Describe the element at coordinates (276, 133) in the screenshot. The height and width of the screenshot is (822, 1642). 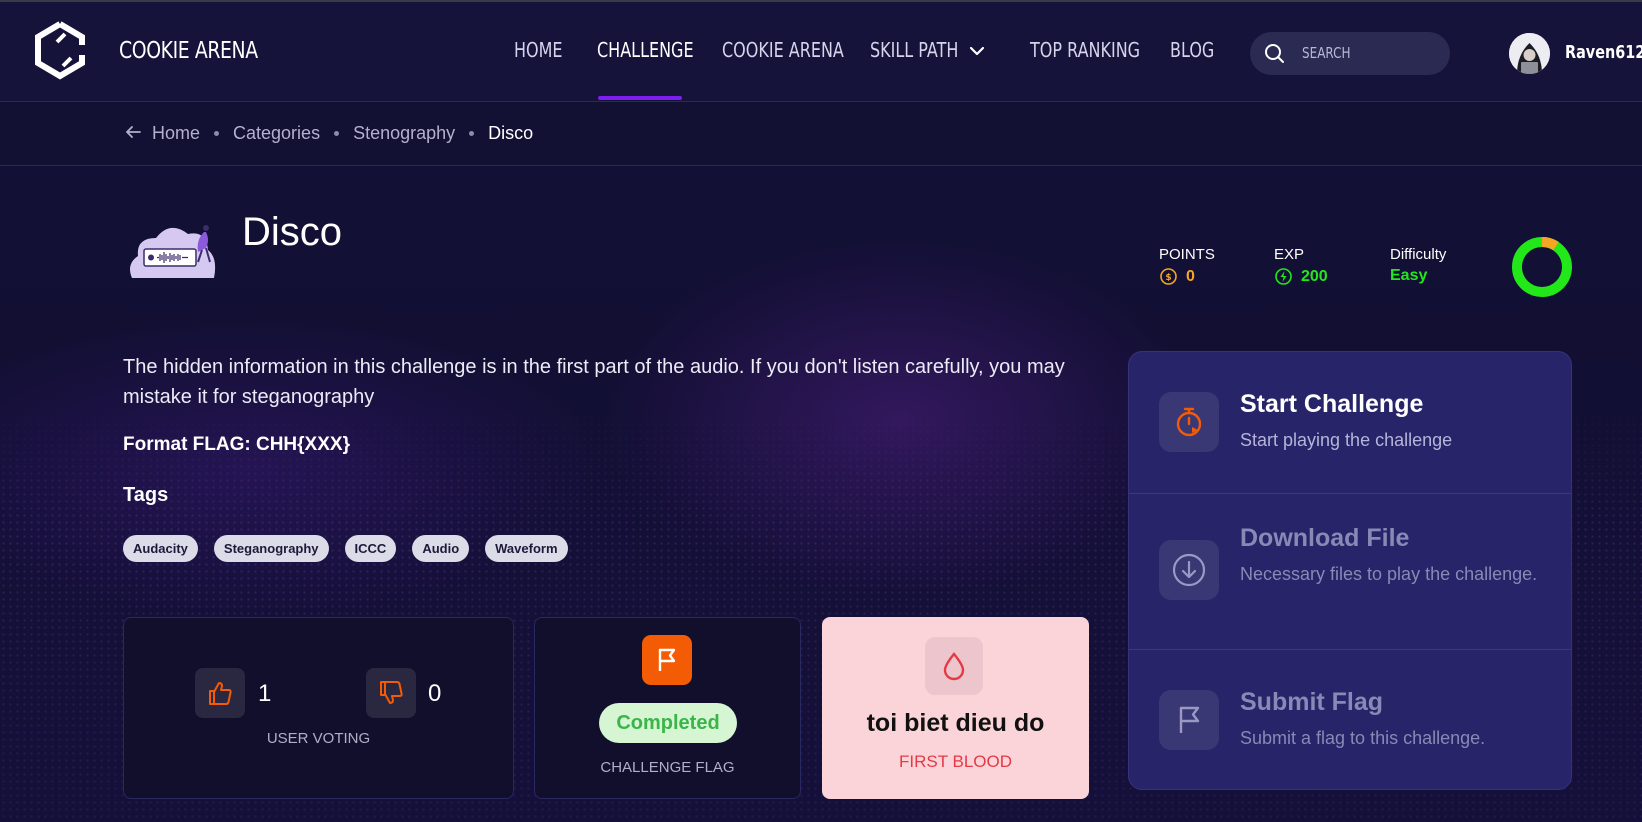
I see `breadcrumb-categories: Categories` at that location.